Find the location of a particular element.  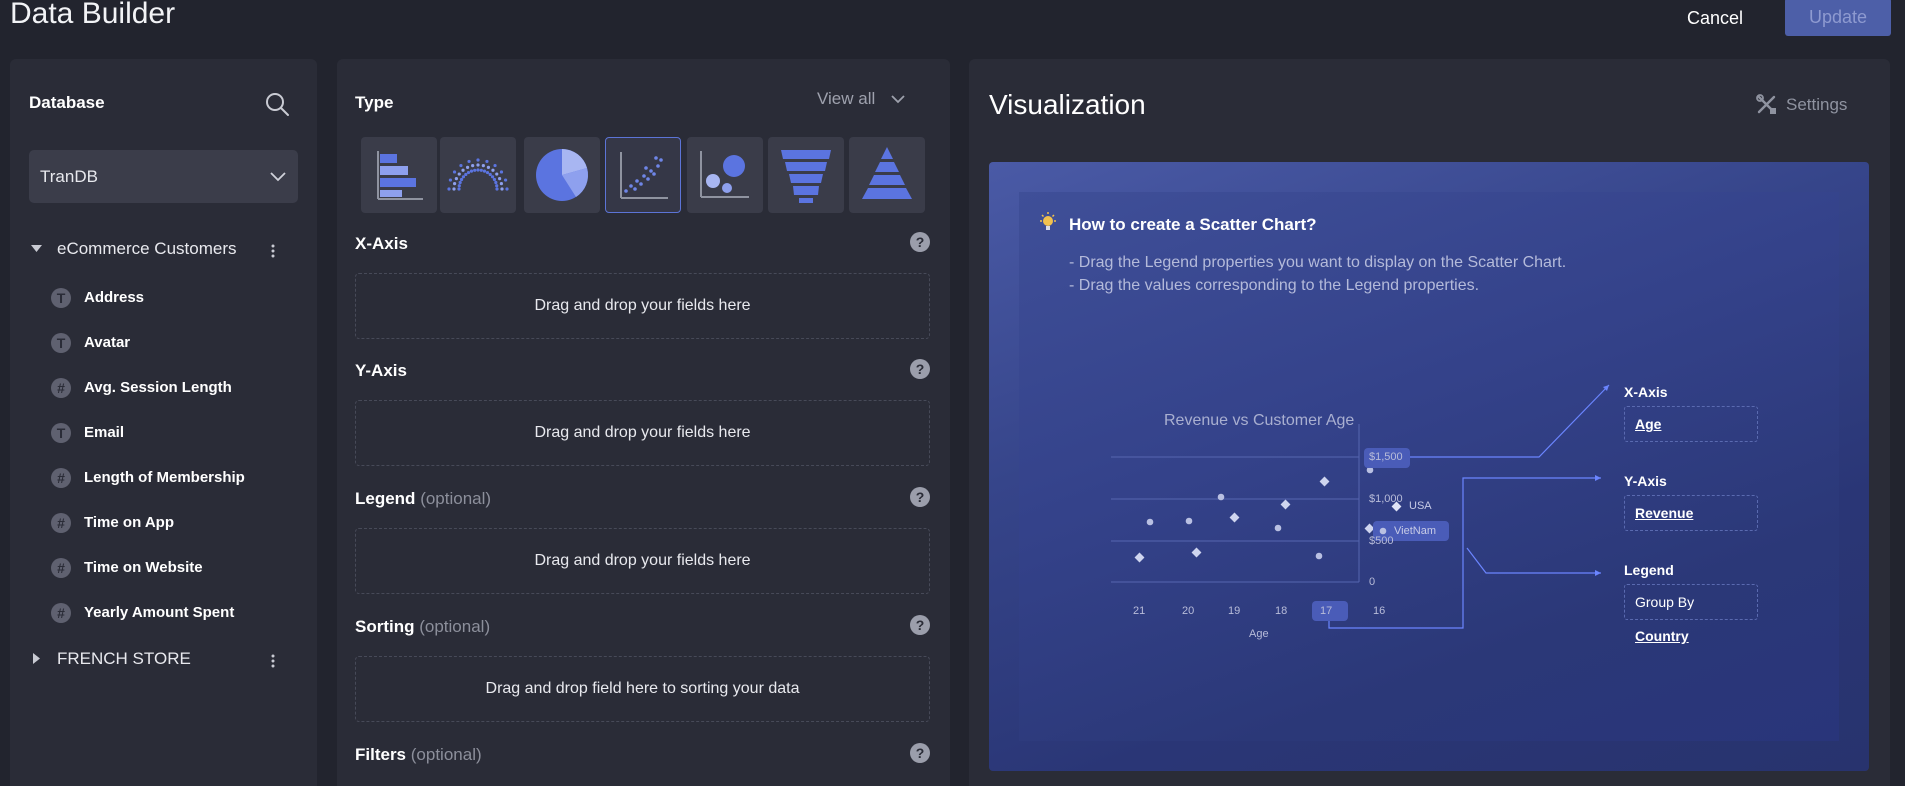

search-icon is located at coordinates (277, 104).